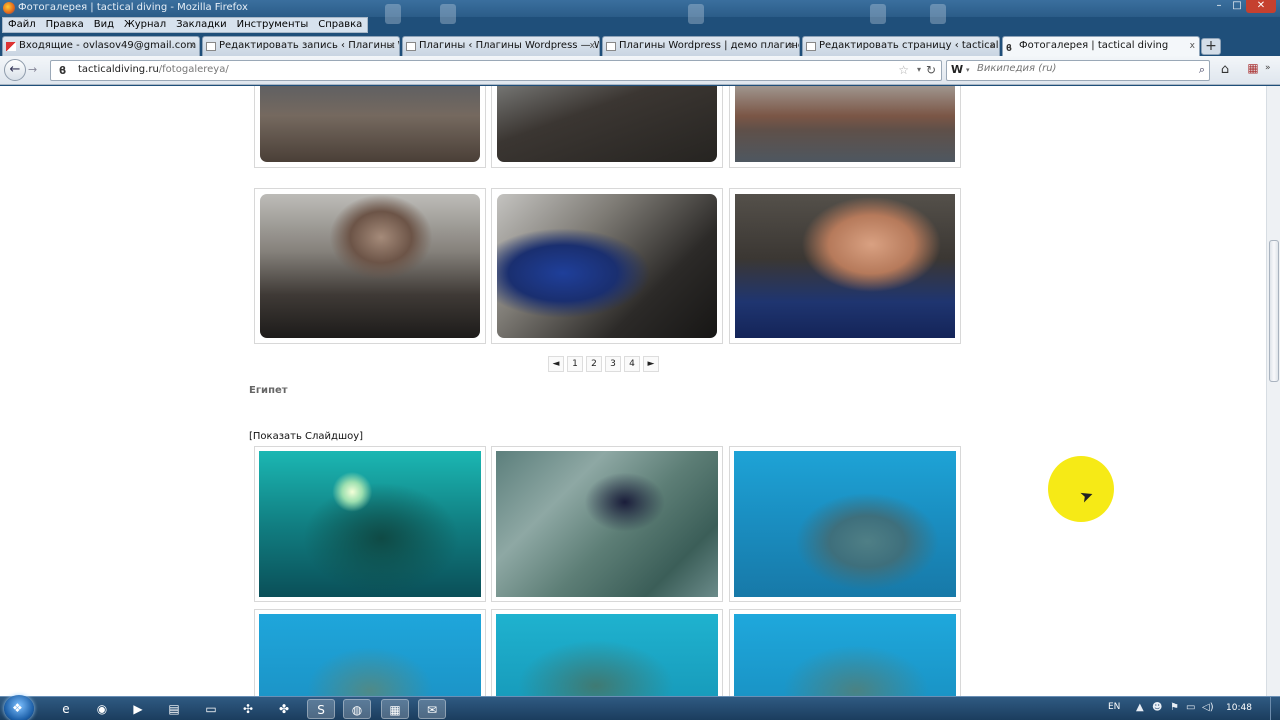 The image size is (1280, 720). Describe the element at coordinates (919, 69) in the screenshot. I see `url-dropdown-icon: ▾` at that location.